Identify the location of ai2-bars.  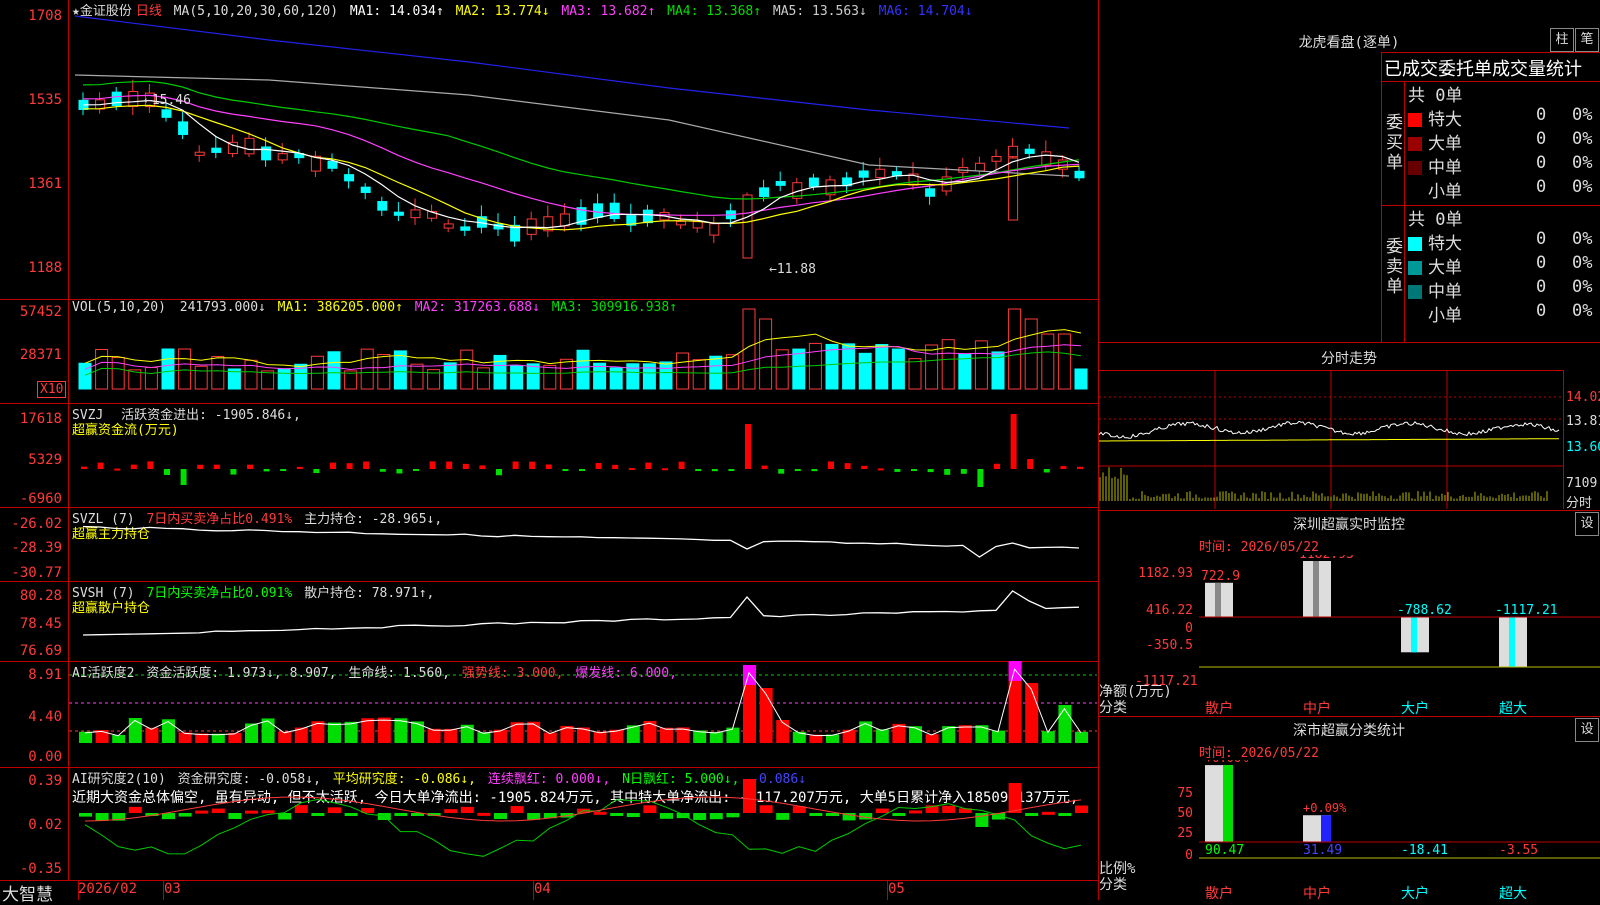
(583, 823).